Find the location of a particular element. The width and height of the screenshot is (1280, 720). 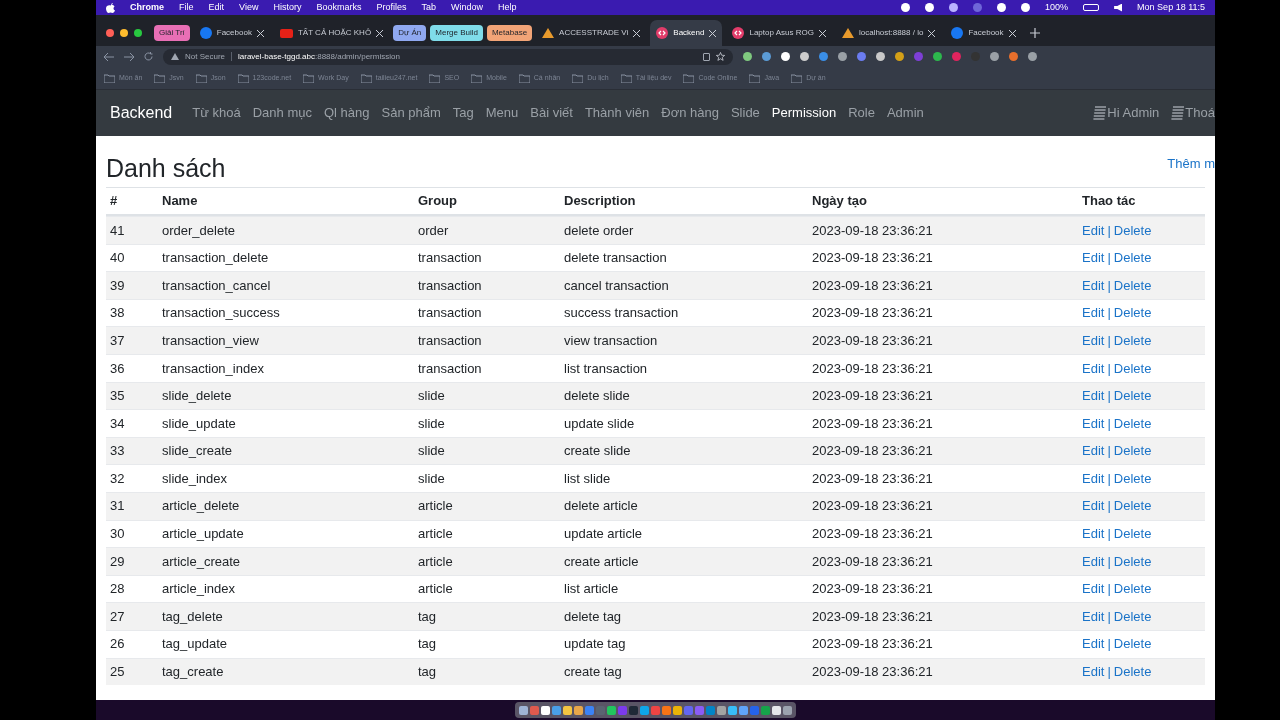

nav-link: Role is located at coordinates (861, 113).